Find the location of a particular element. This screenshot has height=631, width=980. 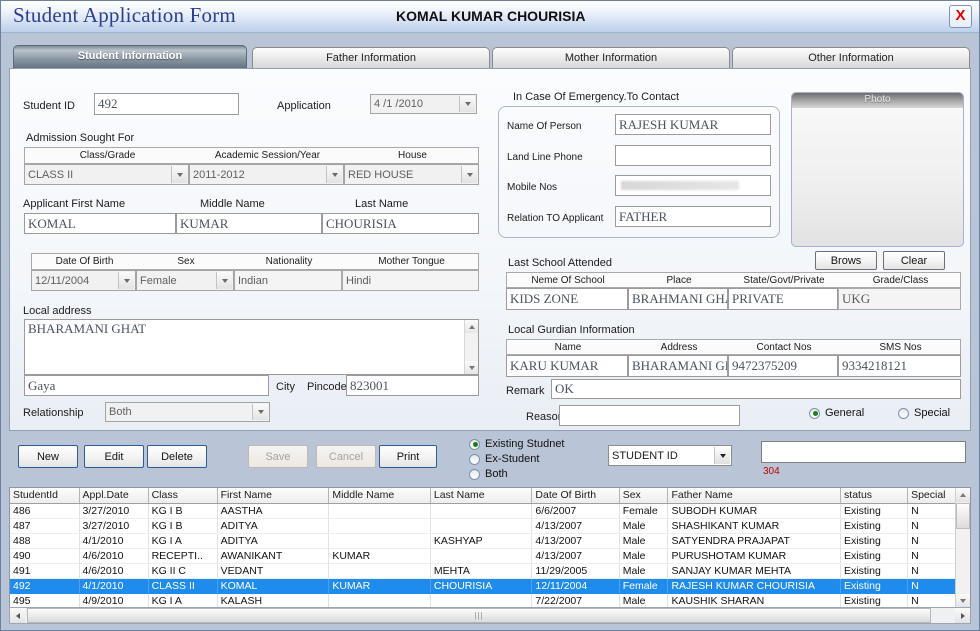

col-class: Class is located at coordinates (183, 496).